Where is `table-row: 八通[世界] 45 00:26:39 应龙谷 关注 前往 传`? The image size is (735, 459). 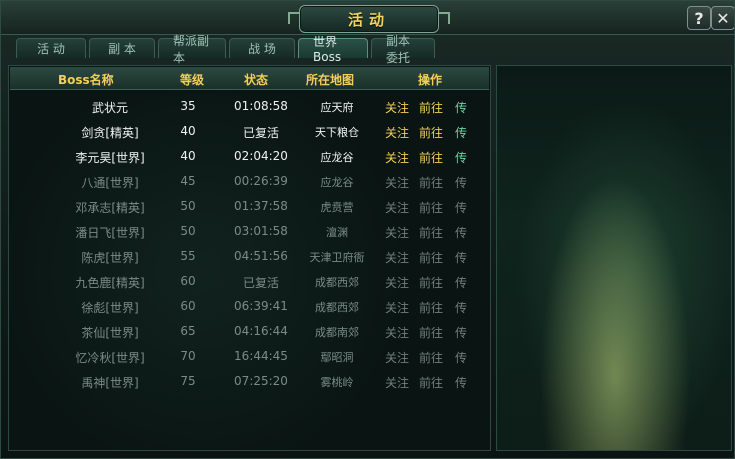 table-row: 八通[世界] 45 00:26:39 应龙谷 关注 前往 传 is located at coordinates (249, 181).